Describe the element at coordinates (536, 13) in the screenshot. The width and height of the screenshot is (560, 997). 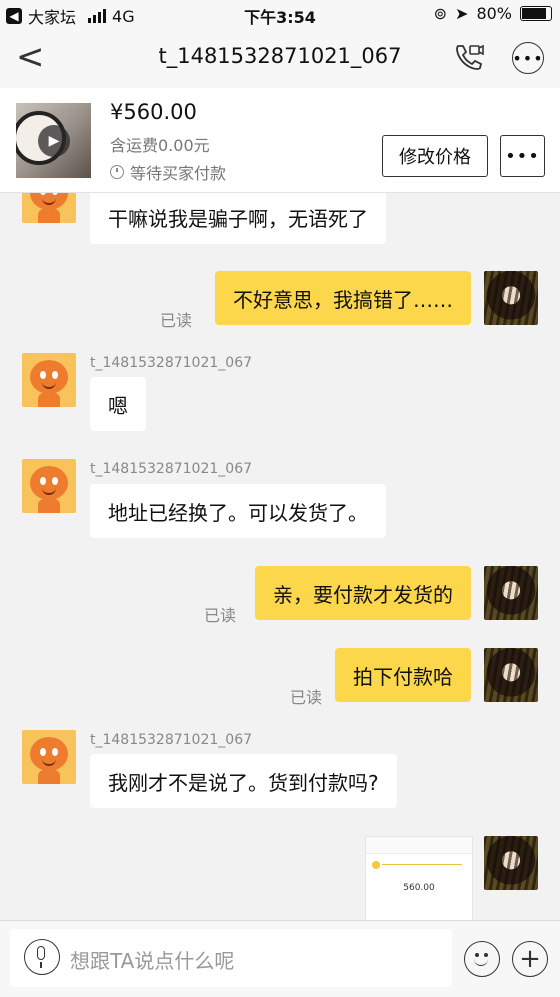
I see `battery-icon` at that location.